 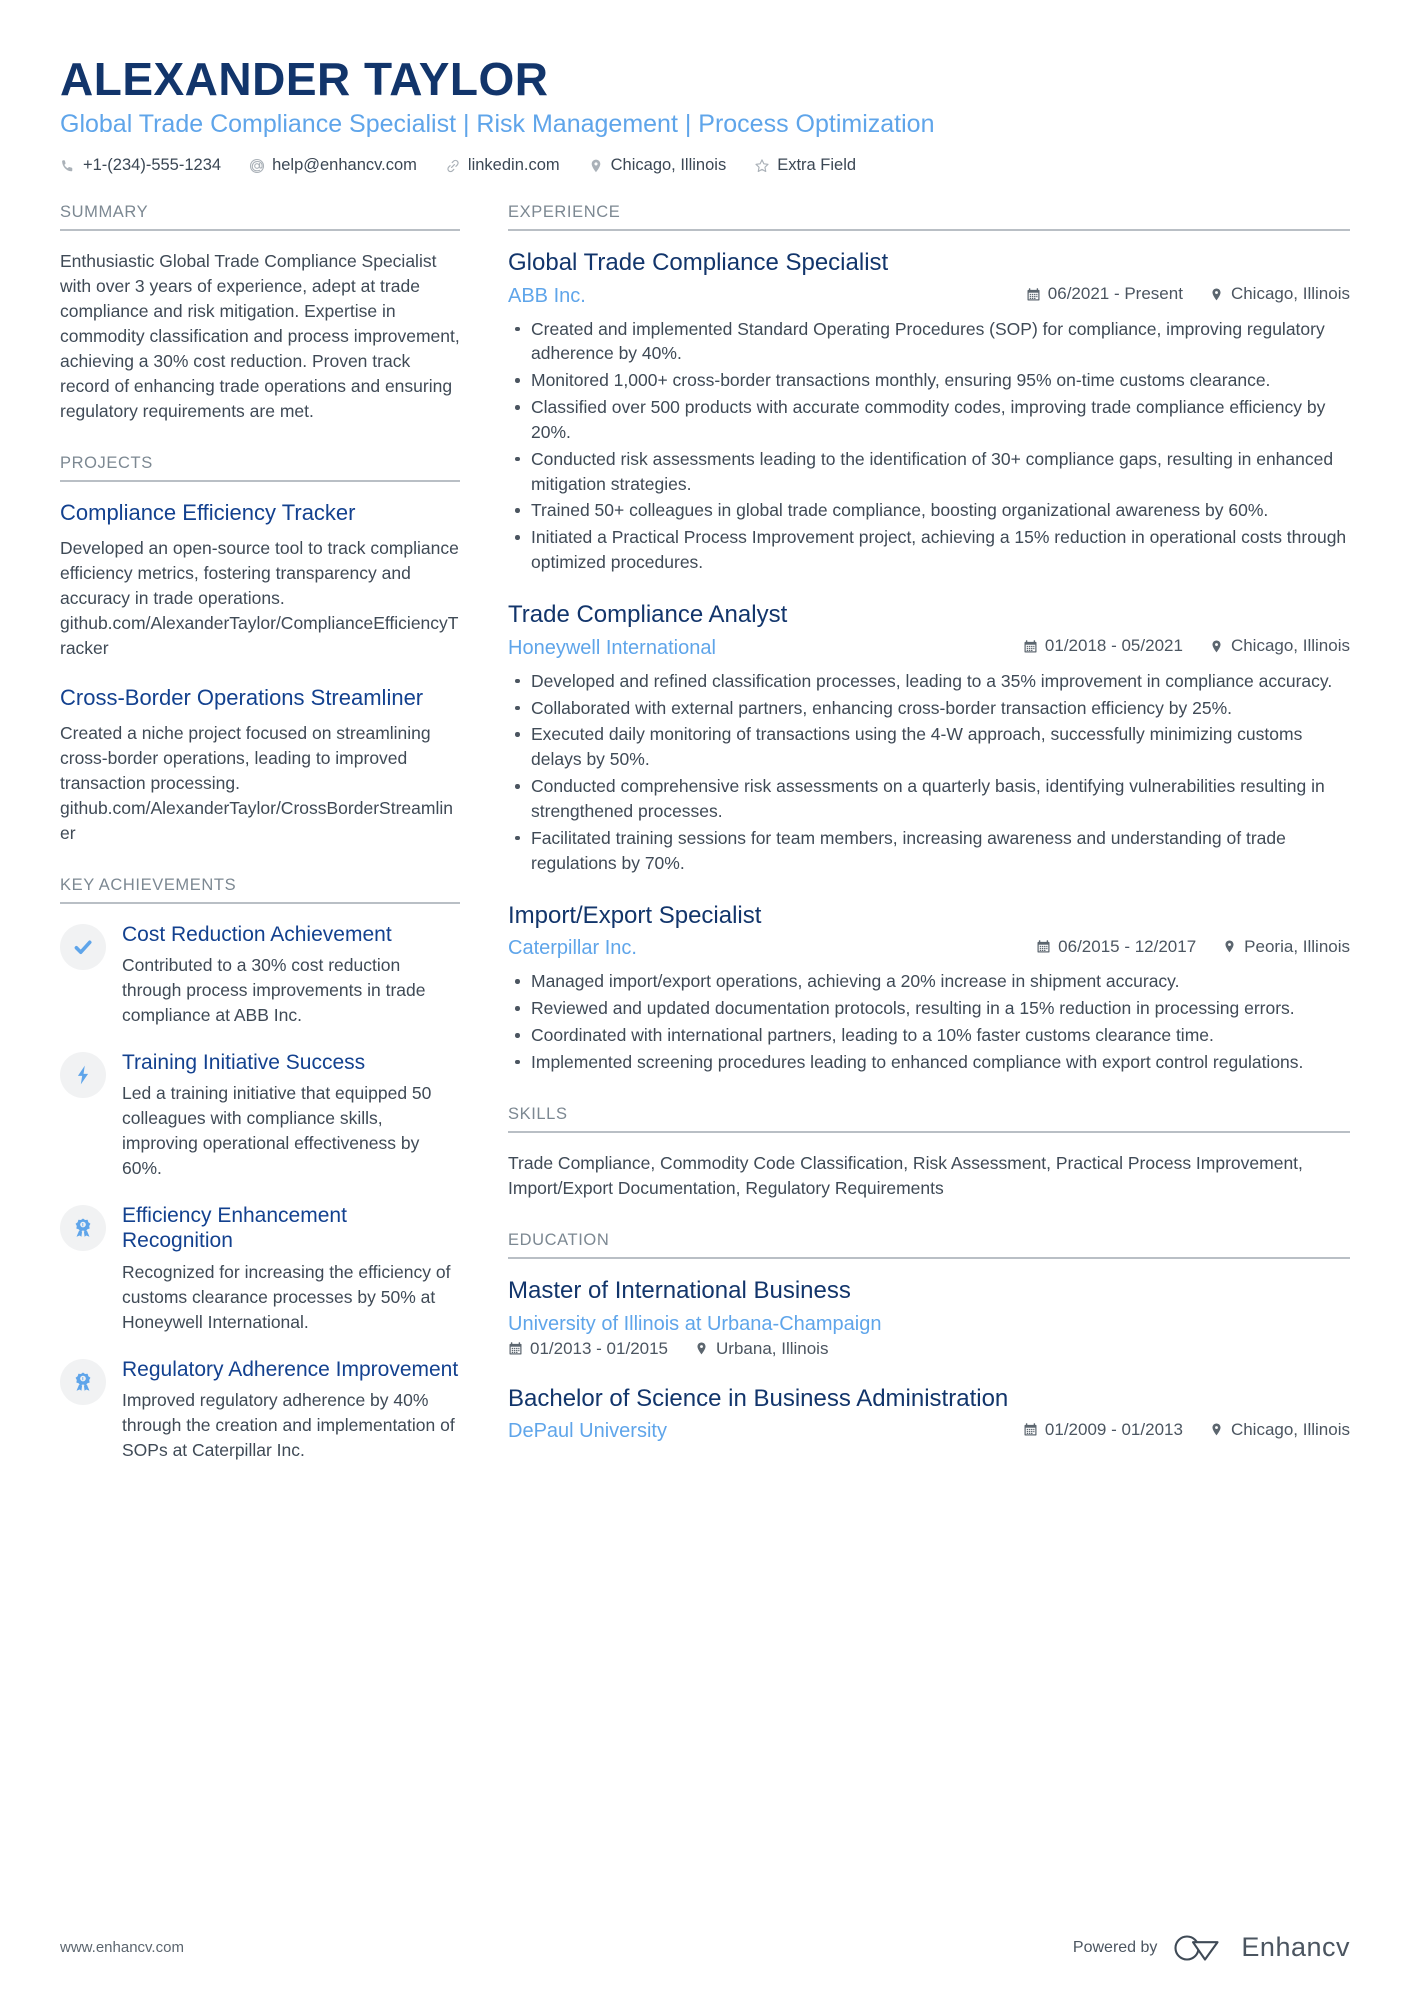 I want to click on experience-meta-right: 06/2021 - Present Chicago, Illinois, so click(x=1188, y=294).